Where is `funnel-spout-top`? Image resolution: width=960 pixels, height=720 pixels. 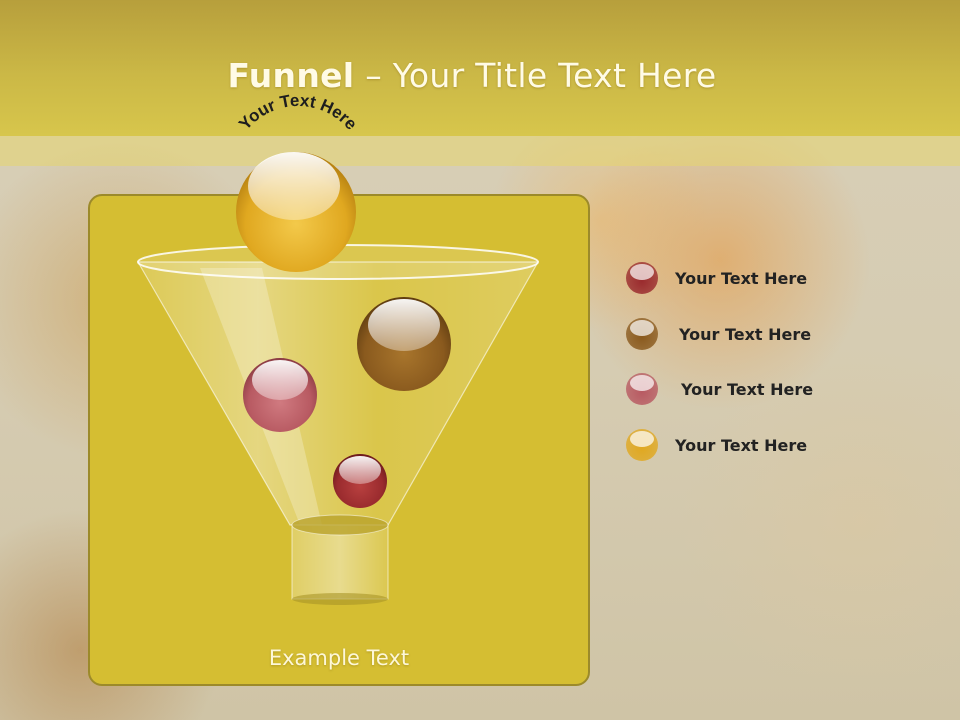 funnel-spout-top is located at coordinates (340, 525).